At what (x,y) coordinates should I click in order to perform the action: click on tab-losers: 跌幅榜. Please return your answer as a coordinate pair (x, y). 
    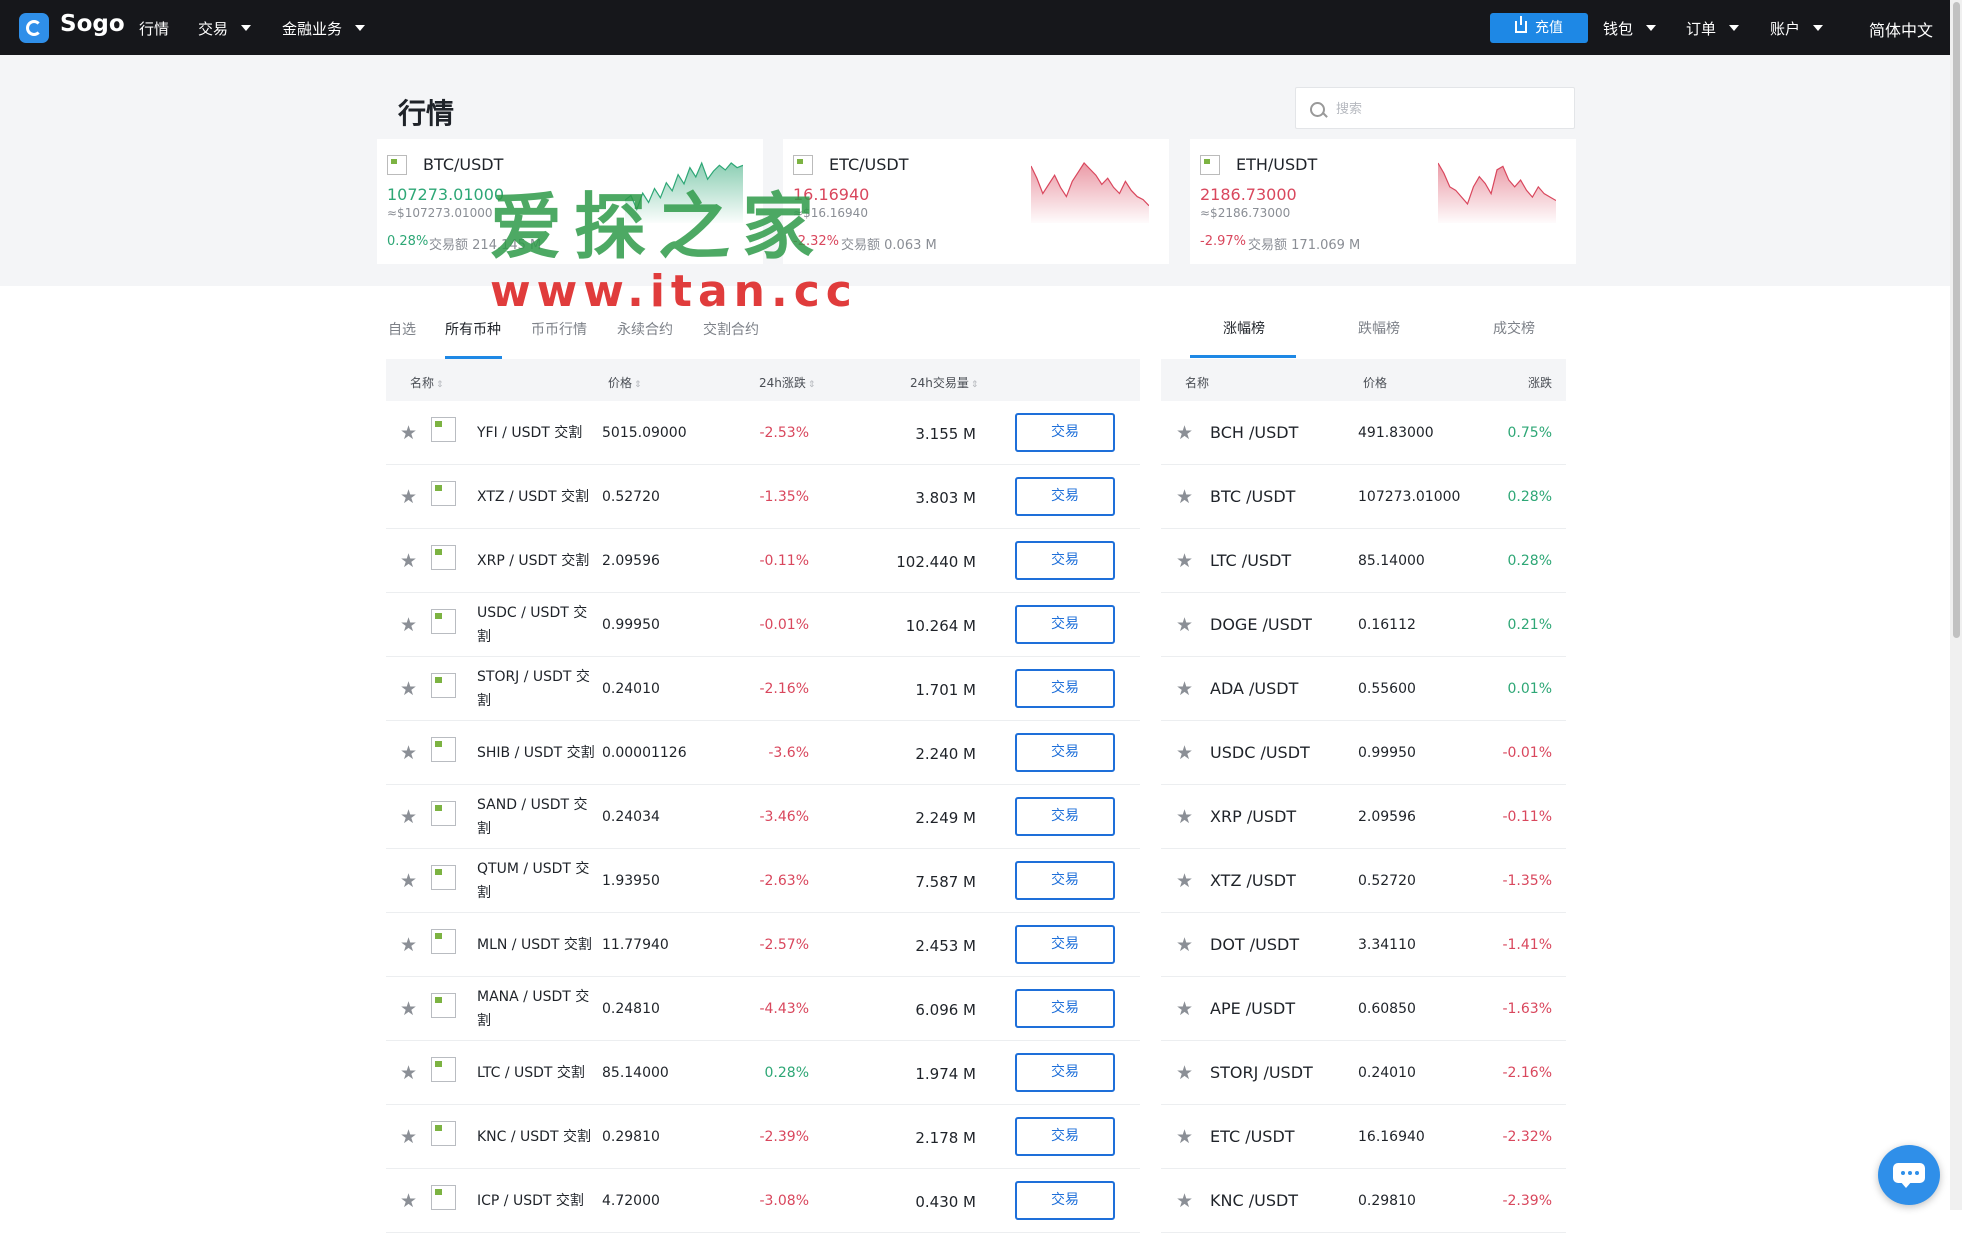
    Looking at the image, I should click on (1379, 328).